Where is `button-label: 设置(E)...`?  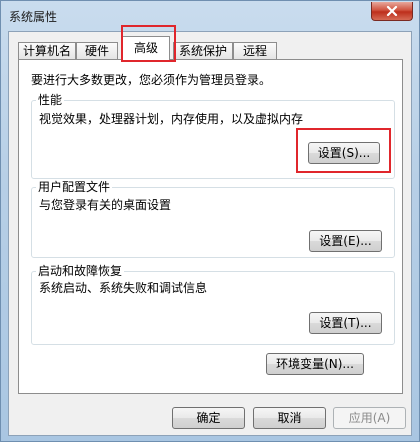 button-label: 设置(E)... is located at coordinates (345, 241).